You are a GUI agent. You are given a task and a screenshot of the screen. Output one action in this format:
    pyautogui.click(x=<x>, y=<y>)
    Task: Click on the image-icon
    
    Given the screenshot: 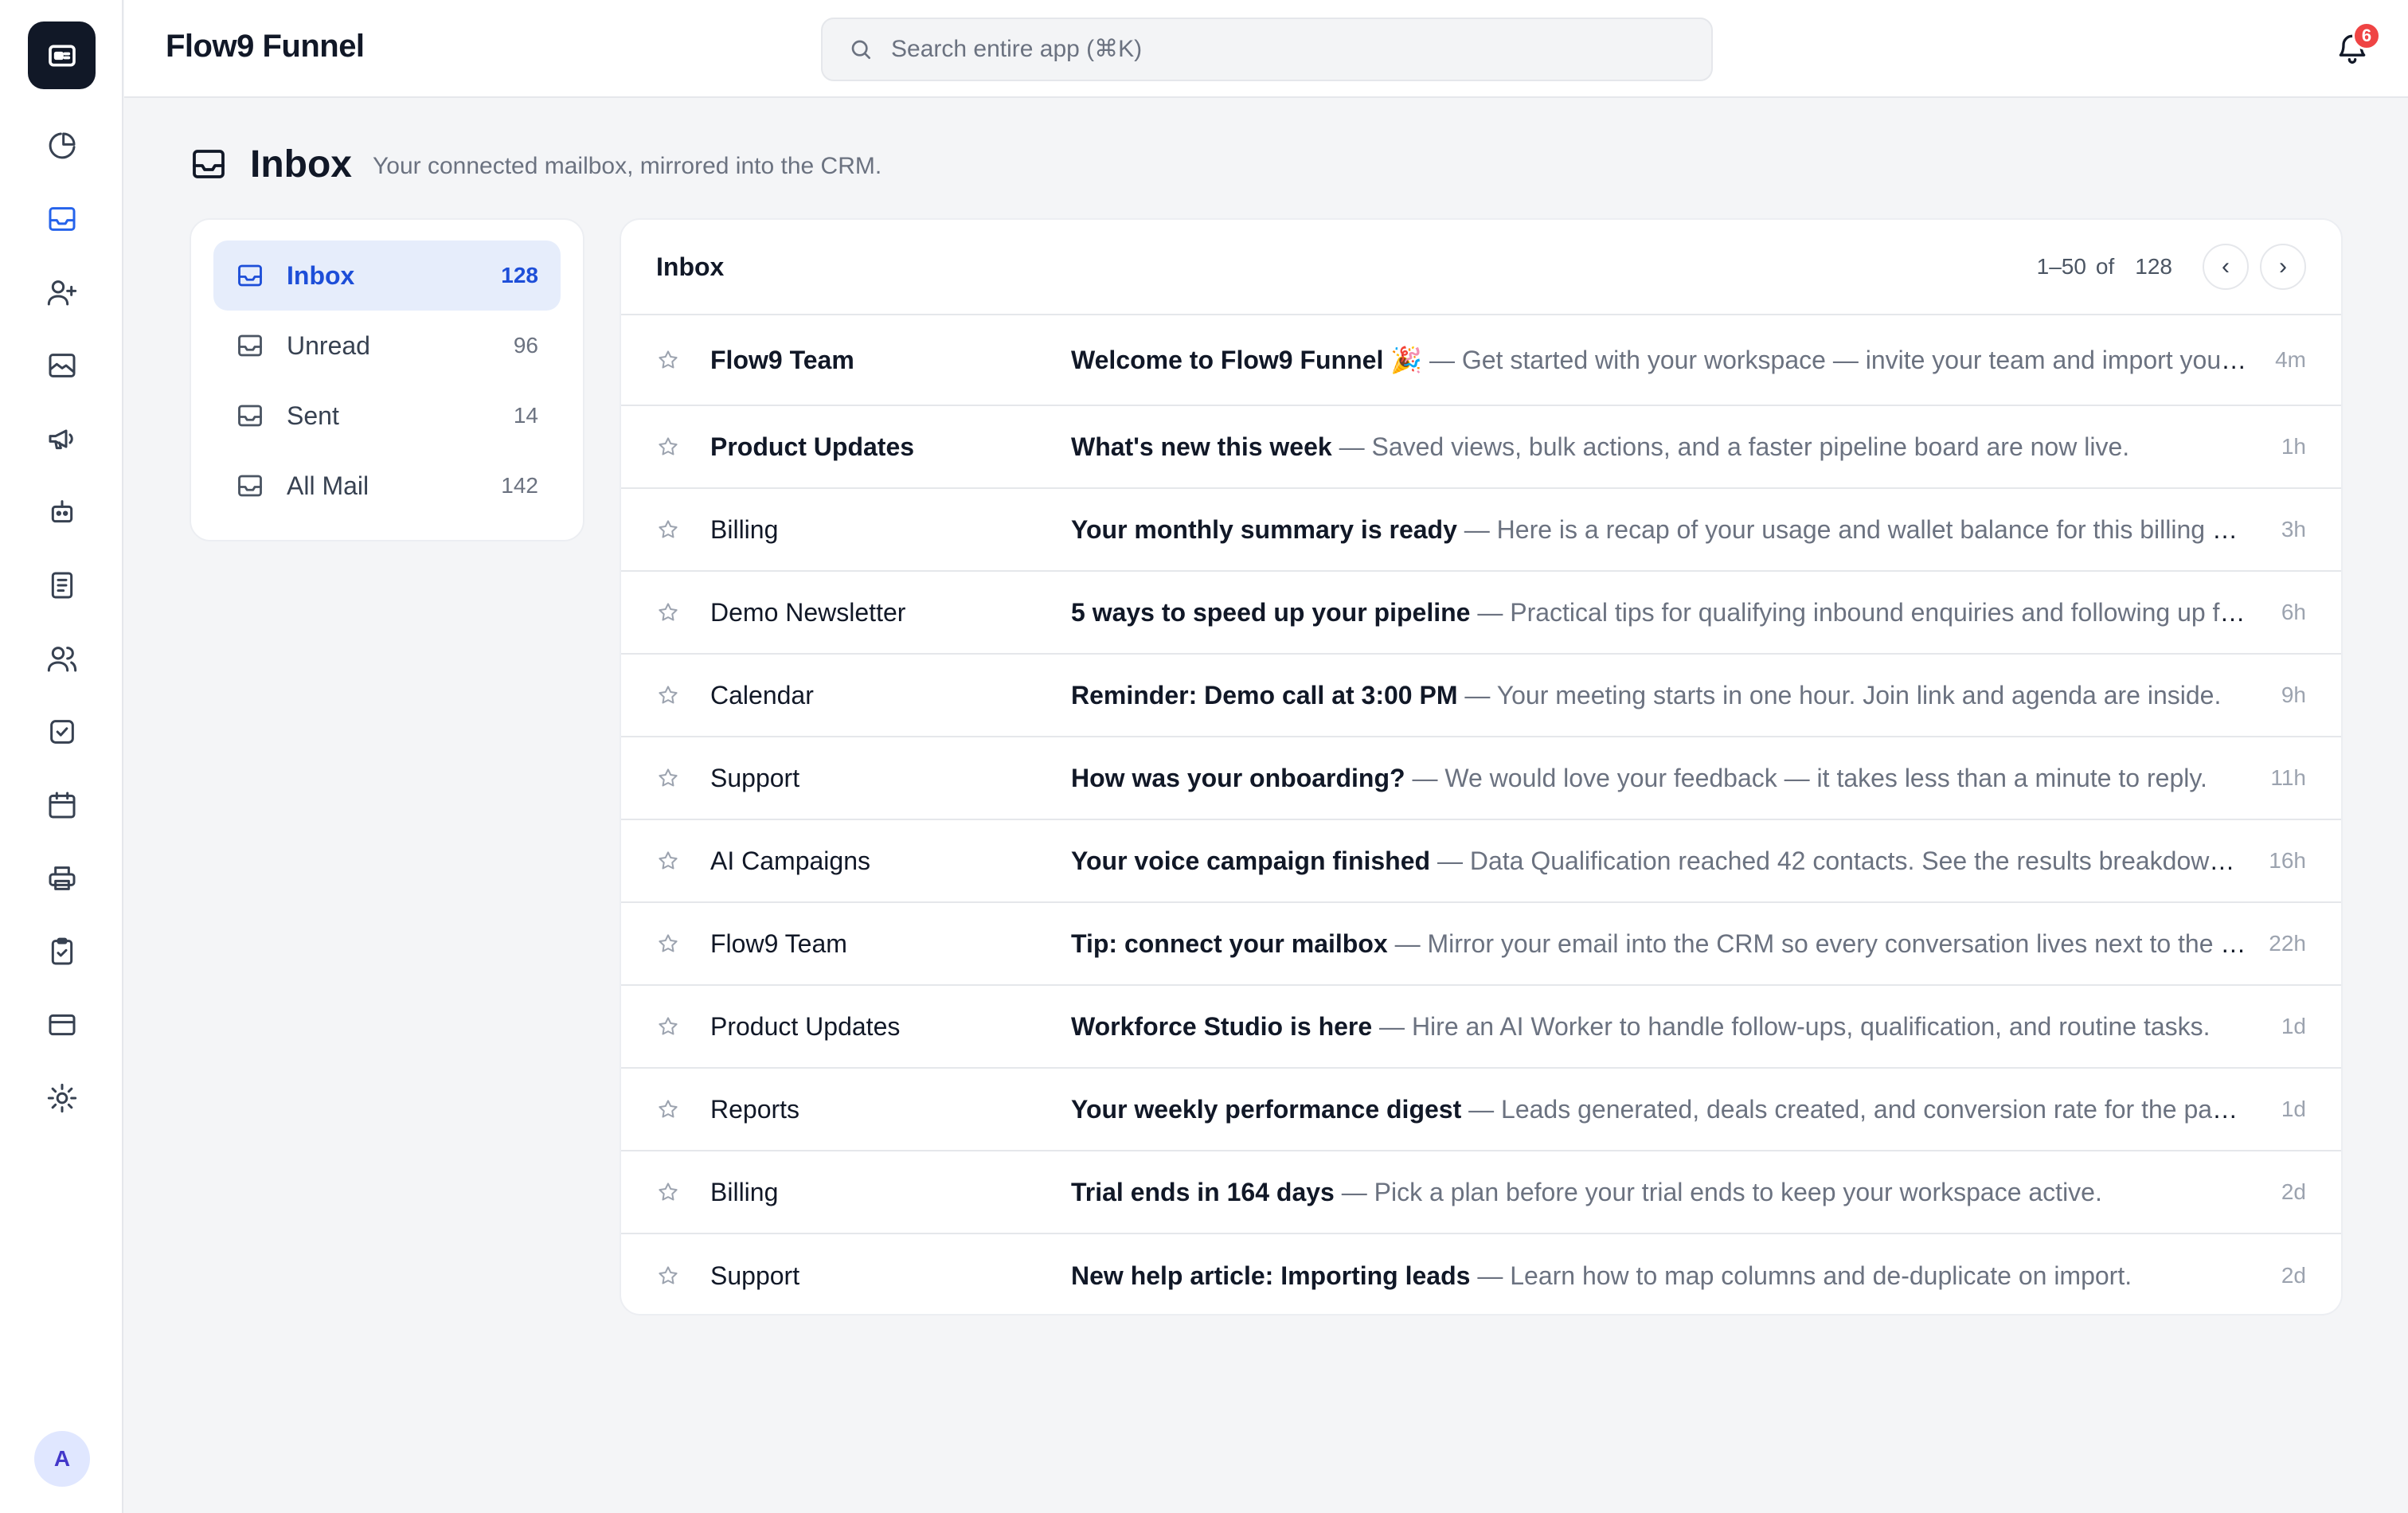 What is the action you would take?
    pyautogui.click(x=62, y=366)
    